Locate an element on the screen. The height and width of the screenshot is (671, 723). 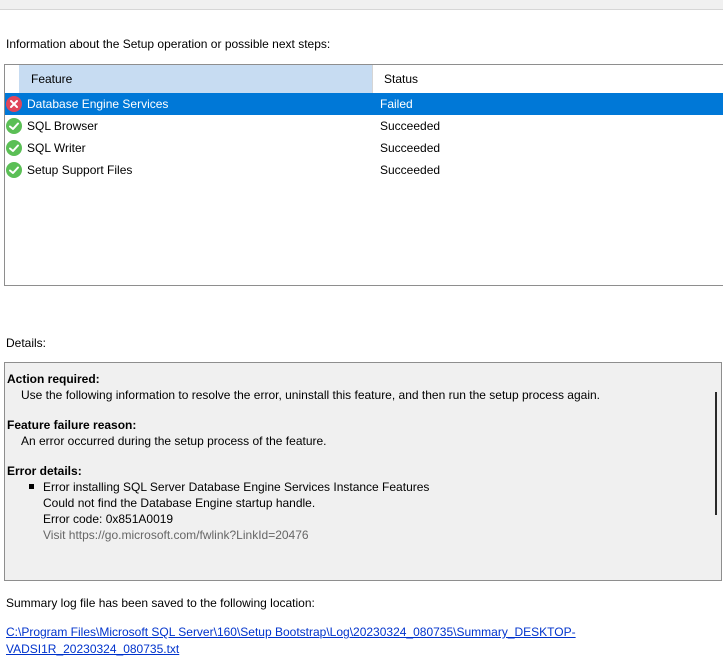
table-row: Setup Support Files Succeeded is located at coordinates (364, 170).